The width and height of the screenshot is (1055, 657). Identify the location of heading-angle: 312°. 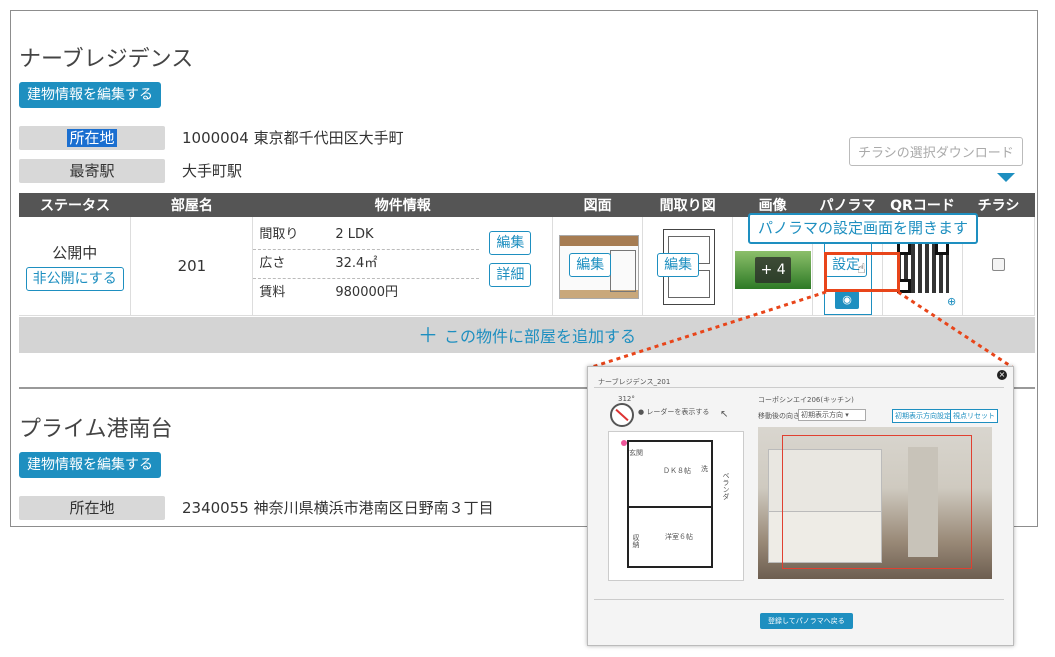
(626, 399).